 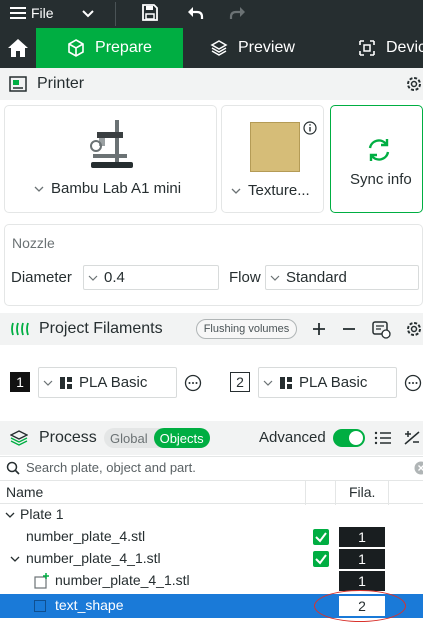 I want to click on object-name: number_plate_4.stl, so click(x=86, y=536).